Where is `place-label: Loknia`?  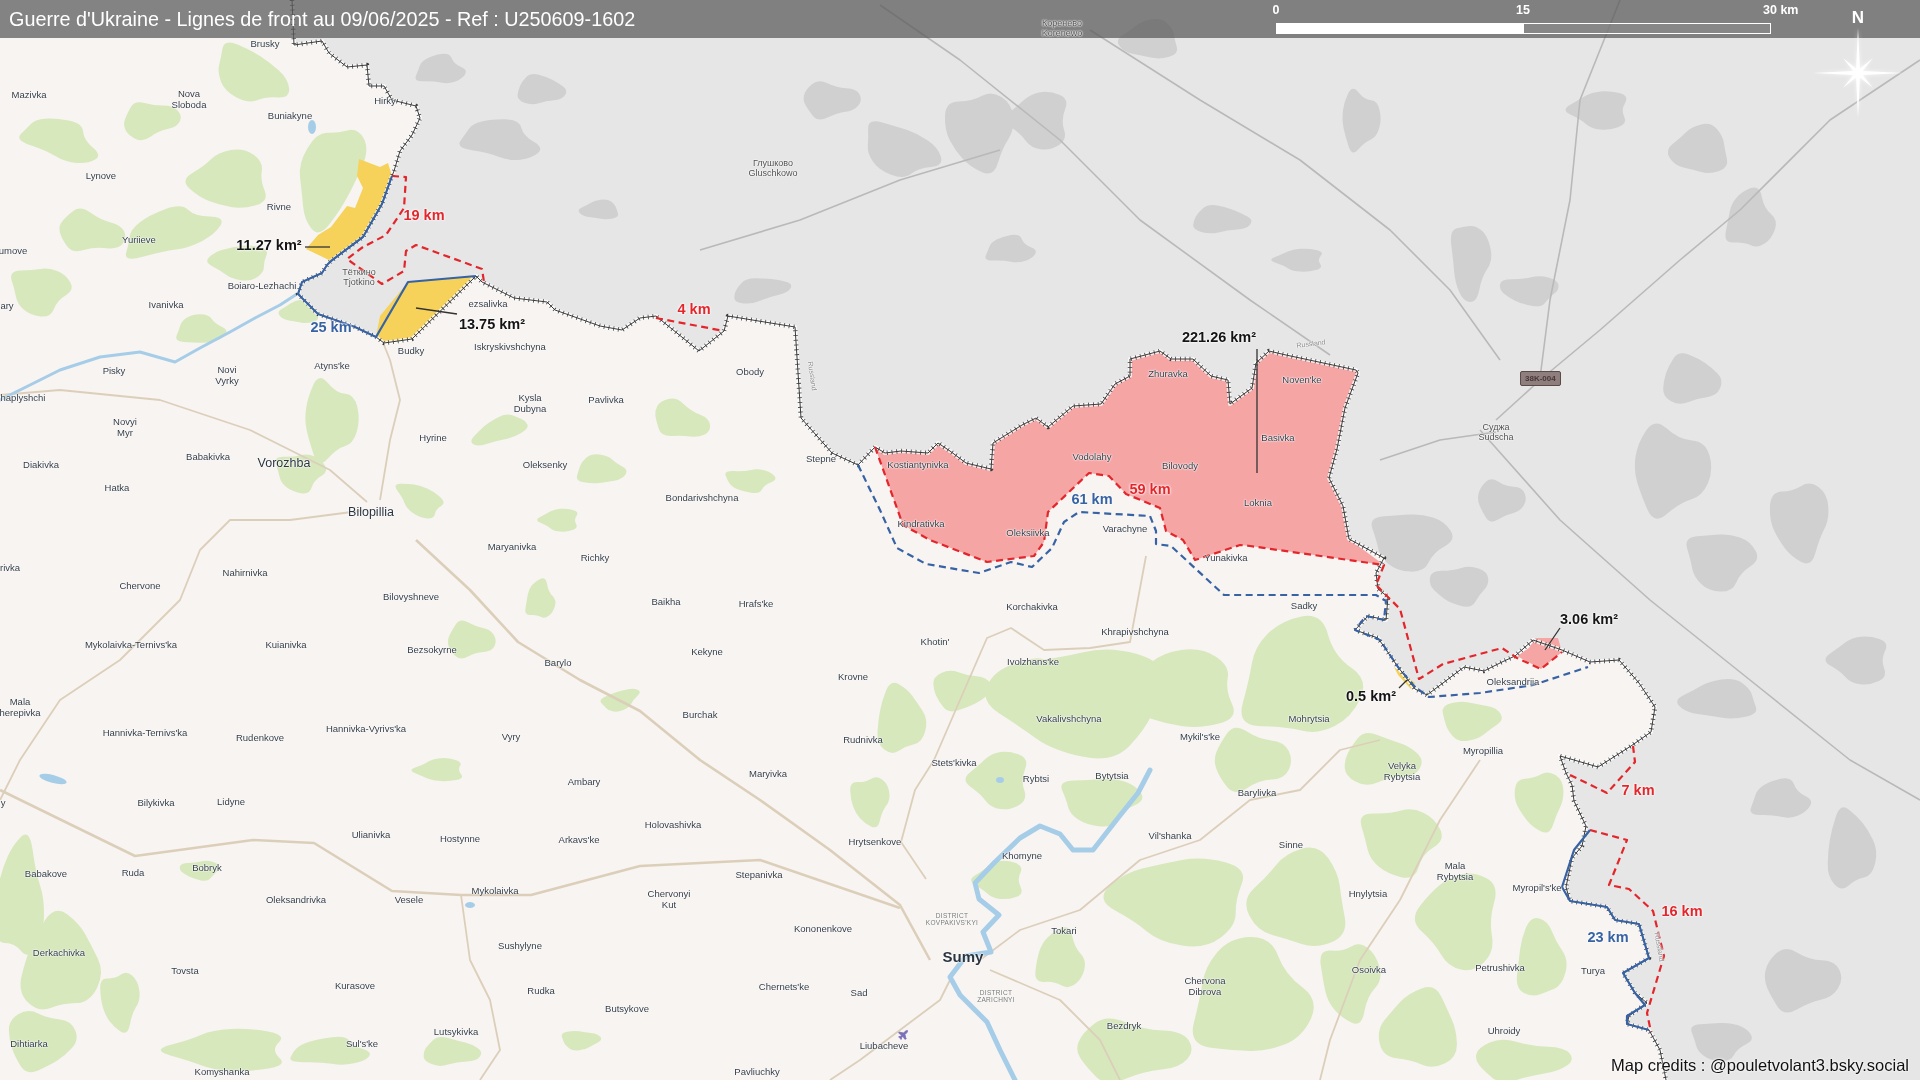
place-label: Loknia is located at coordinates (1258, 503).